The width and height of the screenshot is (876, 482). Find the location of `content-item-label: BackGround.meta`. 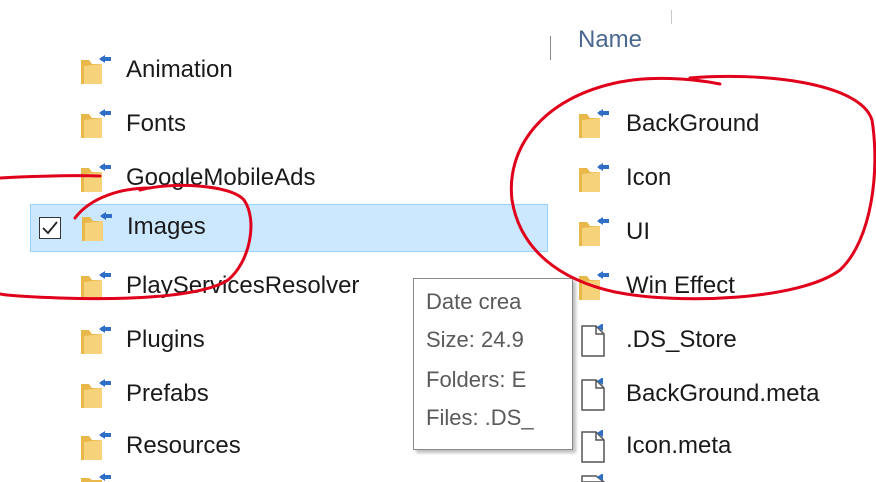

content-item-label: BackGround.meta is located at coordinates (723, 393).